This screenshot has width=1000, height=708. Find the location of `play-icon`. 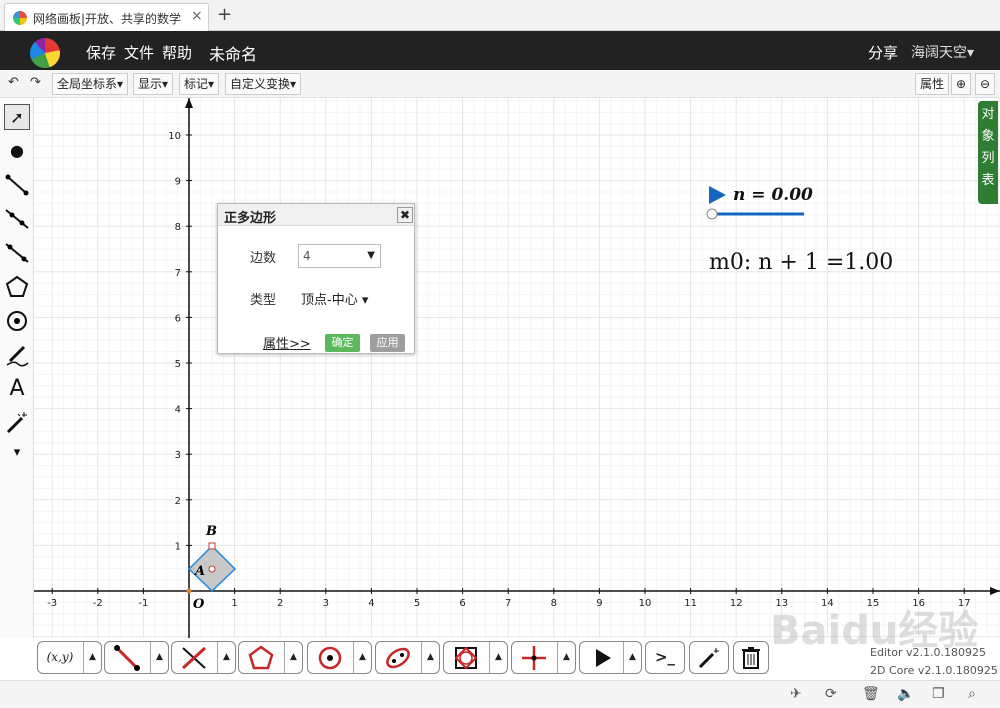

play-icon is located at coordinates (602, 657).